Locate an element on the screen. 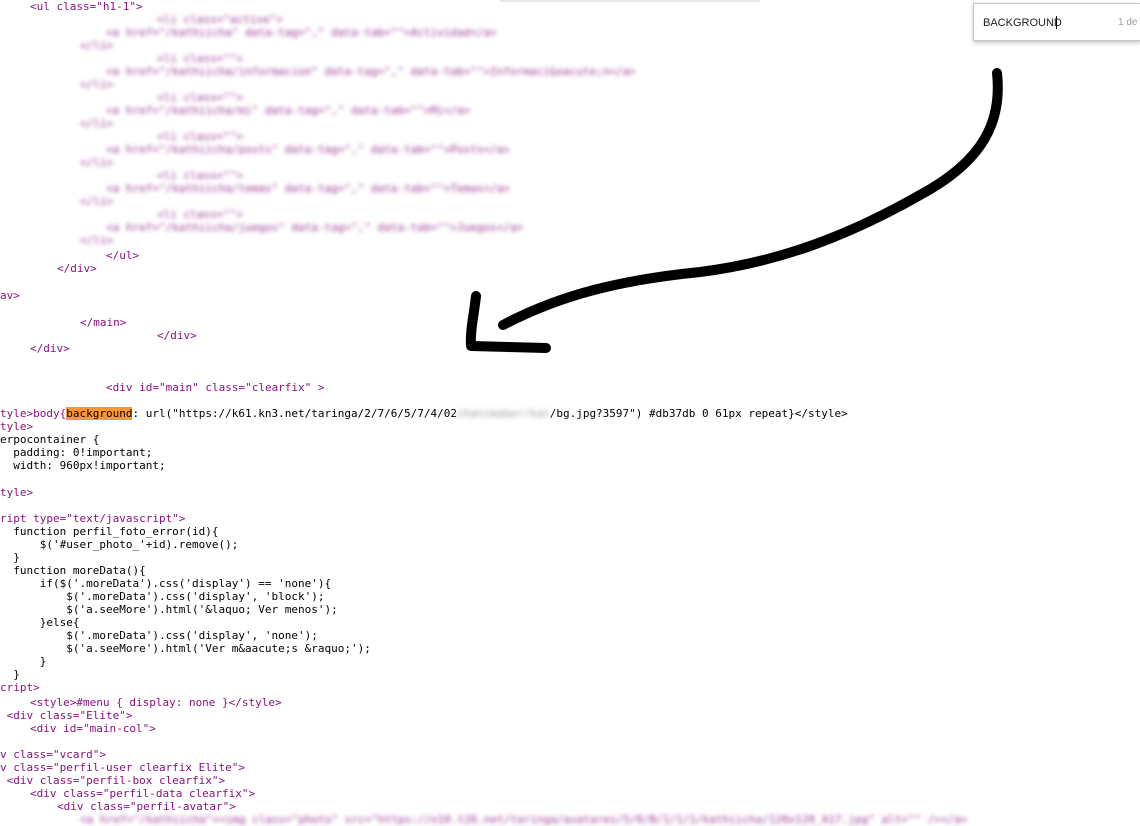 The image size is (1140, 826). find-match-count: 1 de is located at coordinates (1128, 22).